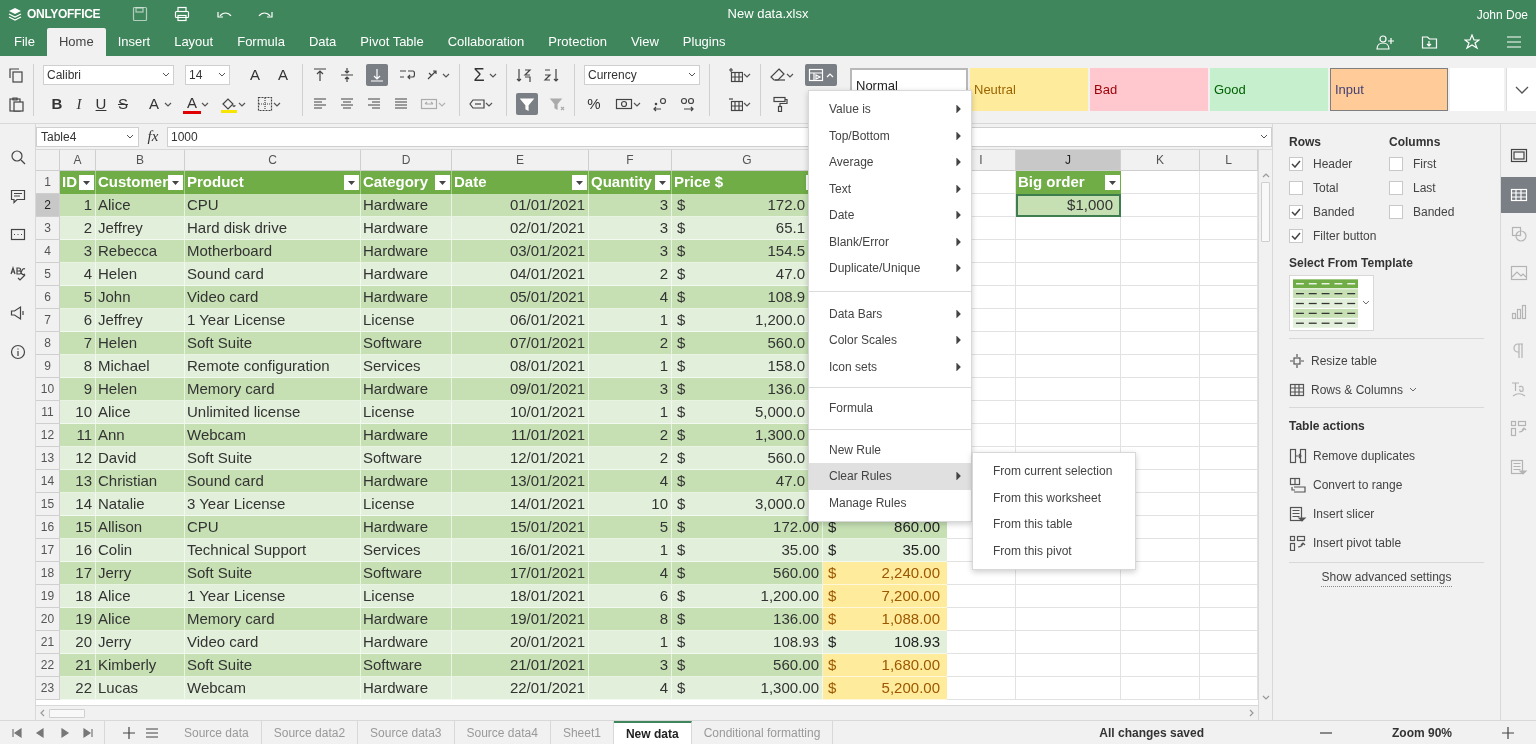 This screenshot has width=1536, height=744. I want to click on menu-item: From this worksheet, so click(1054, 497).